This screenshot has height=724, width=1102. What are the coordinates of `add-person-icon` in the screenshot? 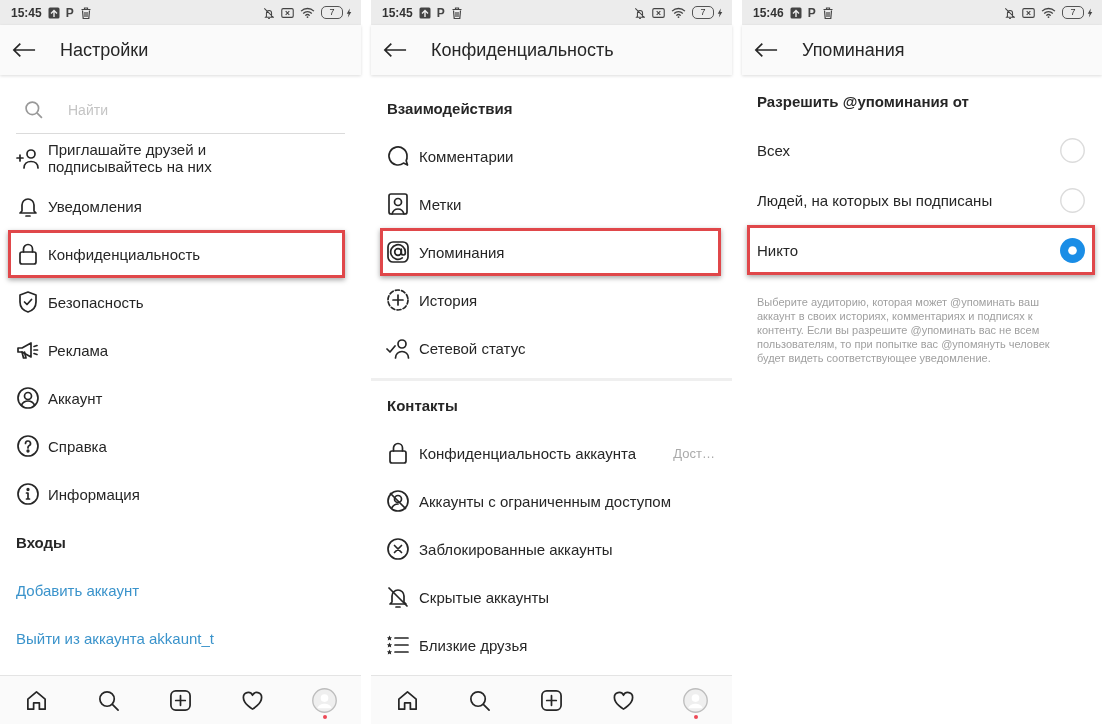 It's located at (28, 158).